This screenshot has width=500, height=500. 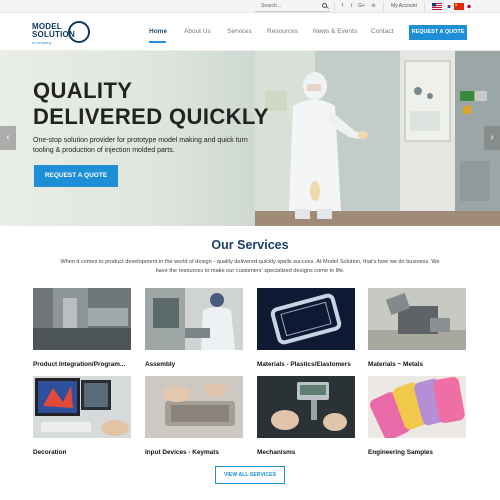 I want to click on us-flag-icon, so click(x=437, y=6).